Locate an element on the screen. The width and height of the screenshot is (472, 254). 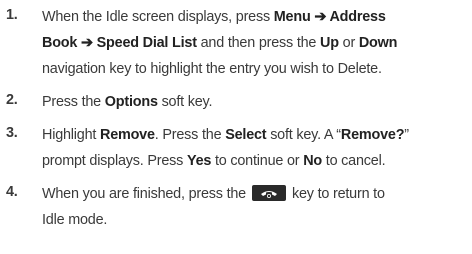
step-number: 3. is located at coordinates (12, 133).